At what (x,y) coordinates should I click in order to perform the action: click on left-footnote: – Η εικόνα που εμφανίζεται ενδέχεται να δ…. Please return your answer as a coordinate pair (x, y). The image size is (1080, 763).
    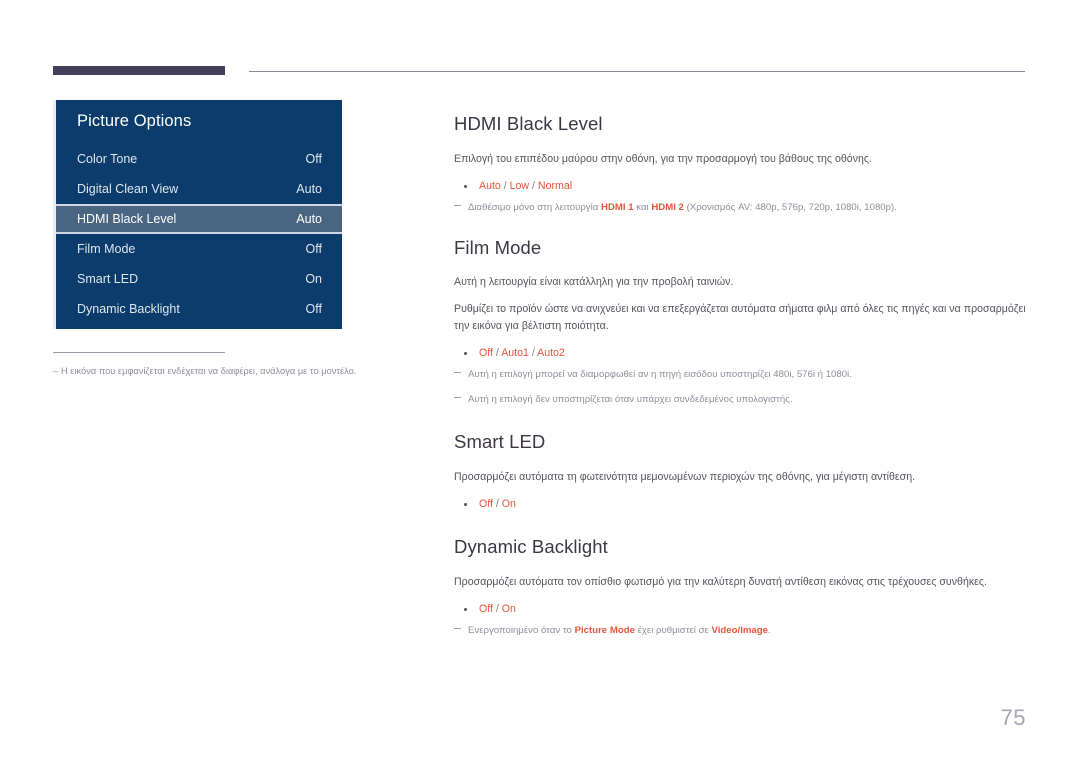
    Looking at the image, I should click on (233, 371).